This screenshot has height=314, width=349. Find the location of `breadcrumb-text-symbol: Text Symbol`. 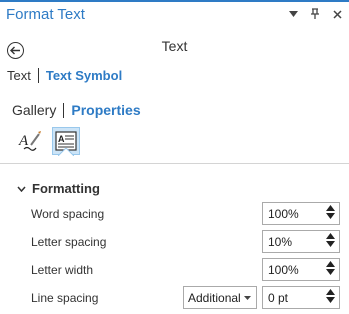

breadcrumb-text-symbol: Text Symbol is located at coordinates (84, 75).